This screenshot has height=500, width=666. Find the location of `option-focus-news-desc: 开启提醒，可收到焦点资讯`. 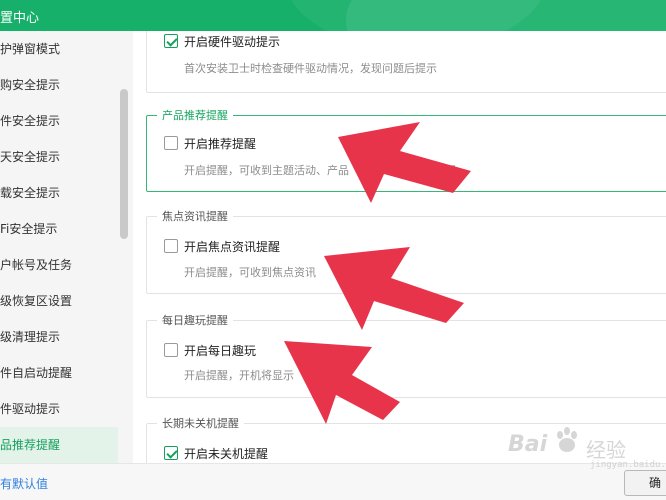

option-focus-news-desc: 开启提醒，可收到焦点资讯 is located at coordinates (250, 272).